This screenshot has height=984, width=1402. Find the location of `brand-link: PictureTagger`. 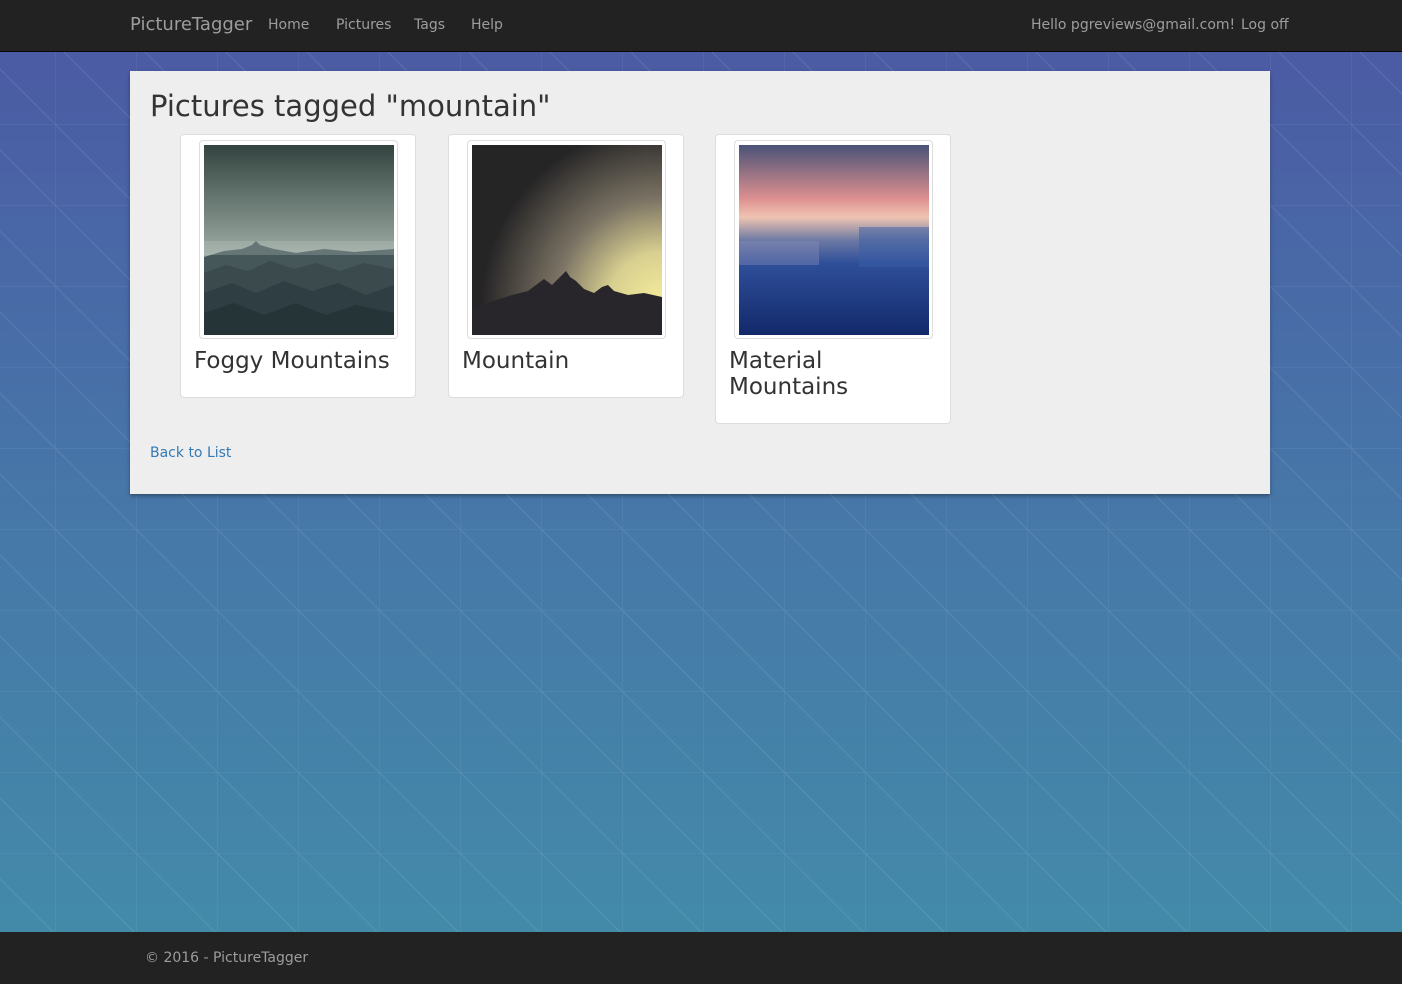

brand-link: PictureTagger is located at coordinates (191, 24).